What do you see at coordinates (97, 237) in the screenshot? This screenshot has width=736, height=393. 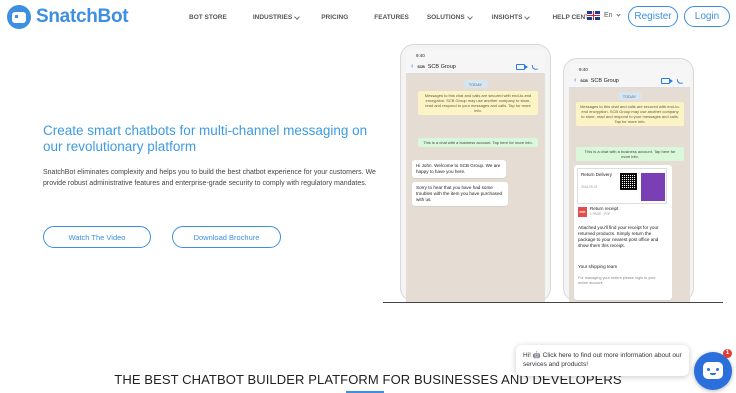 I see `watch-video-button: Watch The Video` at bounding box center [97, 237].